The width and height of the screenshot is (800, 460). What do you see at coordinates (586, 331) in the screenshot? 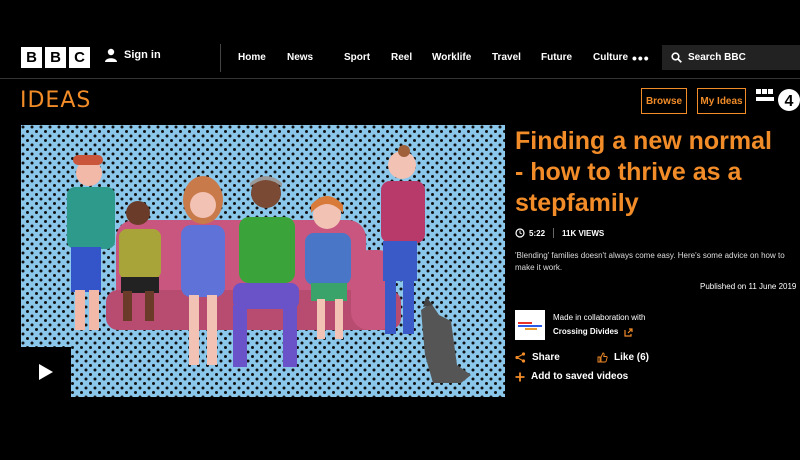
I see `partner-name: Crossing Divides` at bounding box center [586, 331].